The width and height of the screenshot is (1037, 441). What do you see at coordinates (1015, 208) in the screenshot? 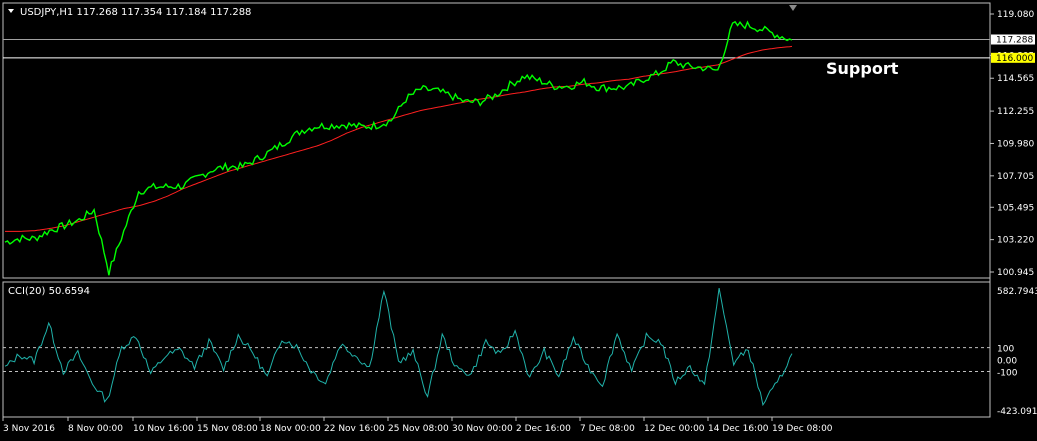
I see `price-tick-label: 105.495` at bounding box center [1015, 208].